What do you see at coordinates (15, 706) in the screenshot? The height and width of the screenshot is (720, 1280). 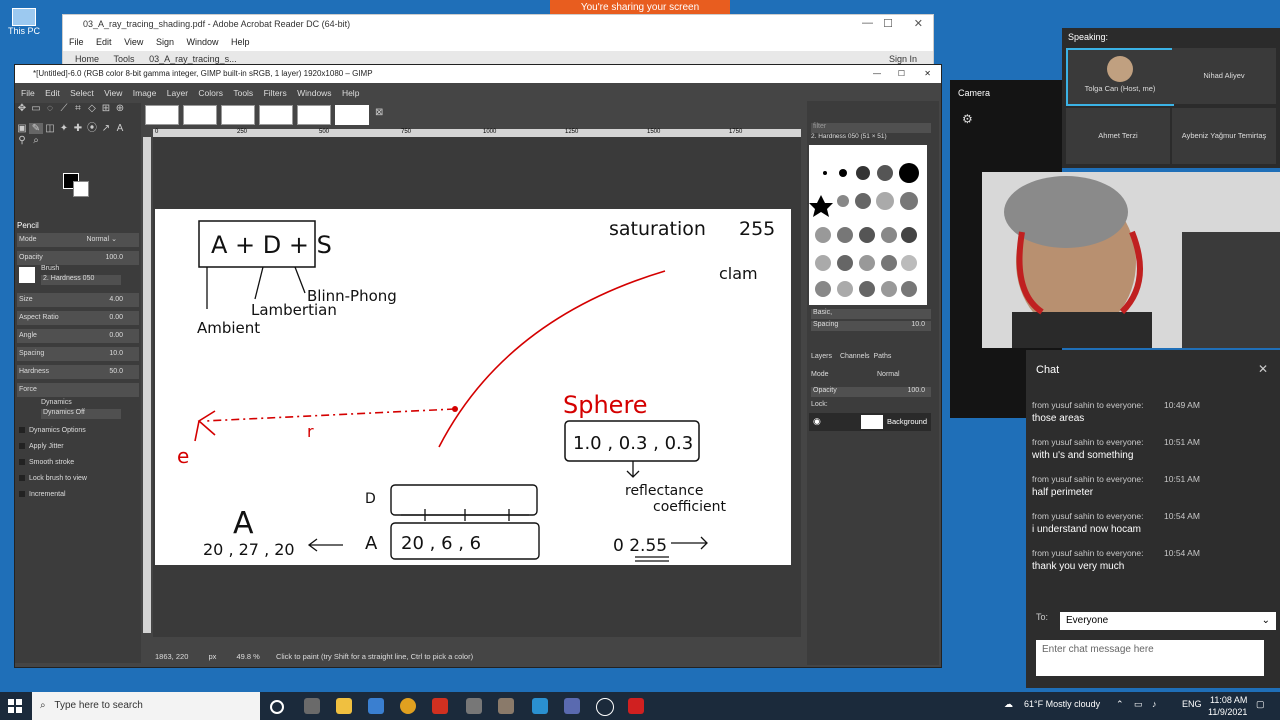 I see `start-button` at bounding box center [15, 706].